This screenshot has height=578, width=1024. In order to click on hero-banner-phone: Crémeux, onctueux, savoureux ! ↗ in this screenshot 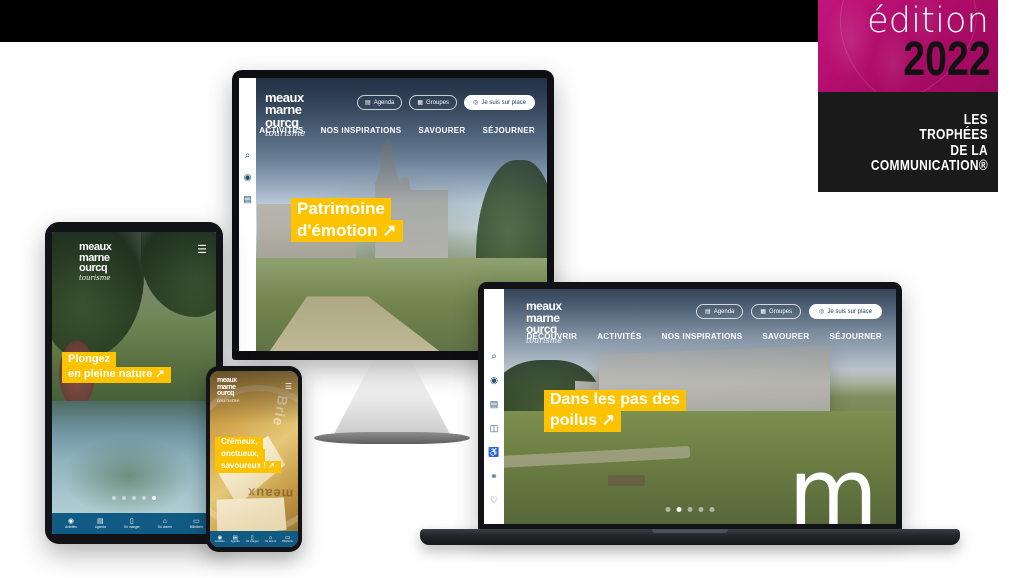, I will do `click(248, 455)`.